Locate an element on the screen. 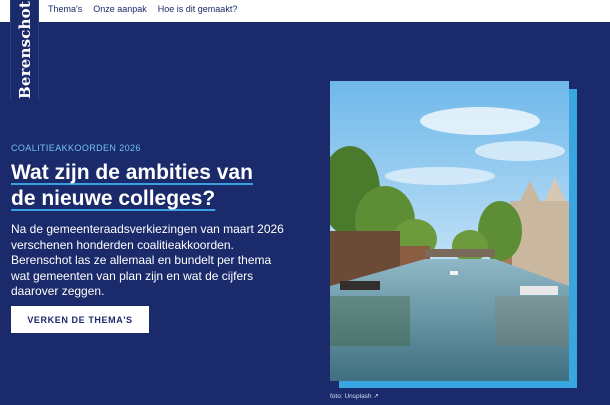 The image size is (610, 405). berenschot-logo: Berenschot is located at coordinates (24, 50).